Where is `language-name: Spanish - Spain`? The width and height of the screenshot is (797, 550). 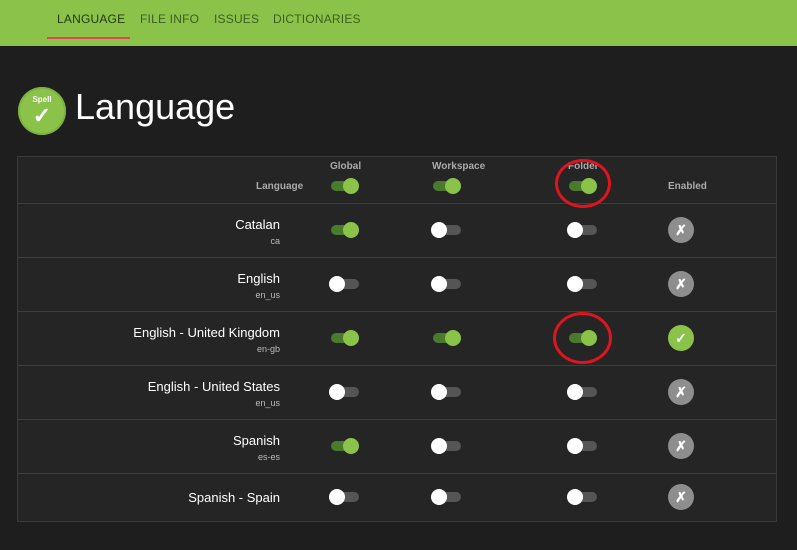 language-name: Spanish - Spain is located at coordinates (234, 497).